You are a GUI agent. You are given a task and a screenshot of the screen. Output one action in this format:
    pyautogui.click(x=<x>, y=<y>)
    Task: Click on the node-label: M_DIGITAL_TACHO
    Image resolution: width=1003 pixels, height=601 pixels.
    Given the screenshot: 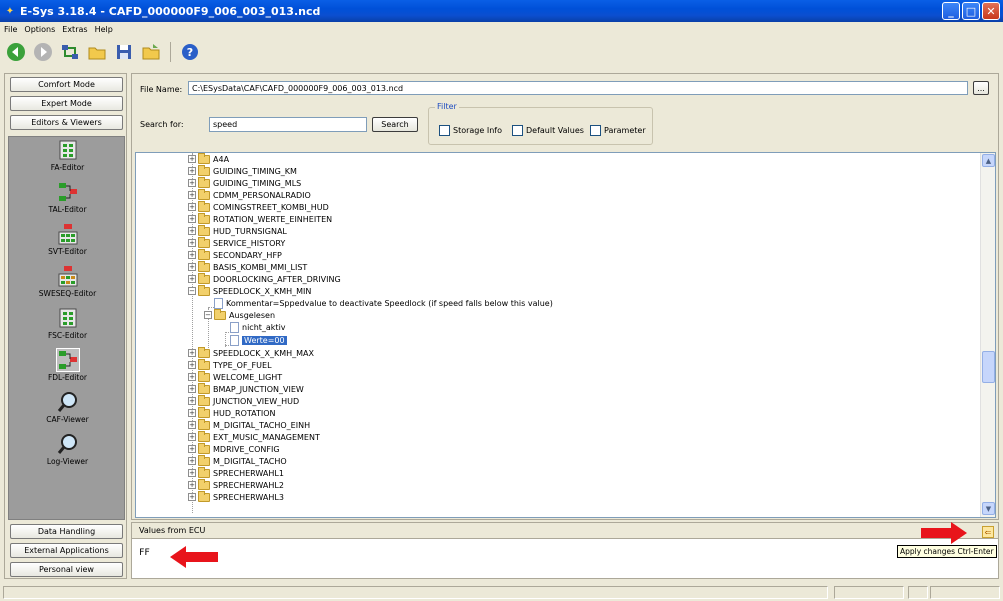 What is the action you would take?
    pyautogui.click(x=250, y=461)
    